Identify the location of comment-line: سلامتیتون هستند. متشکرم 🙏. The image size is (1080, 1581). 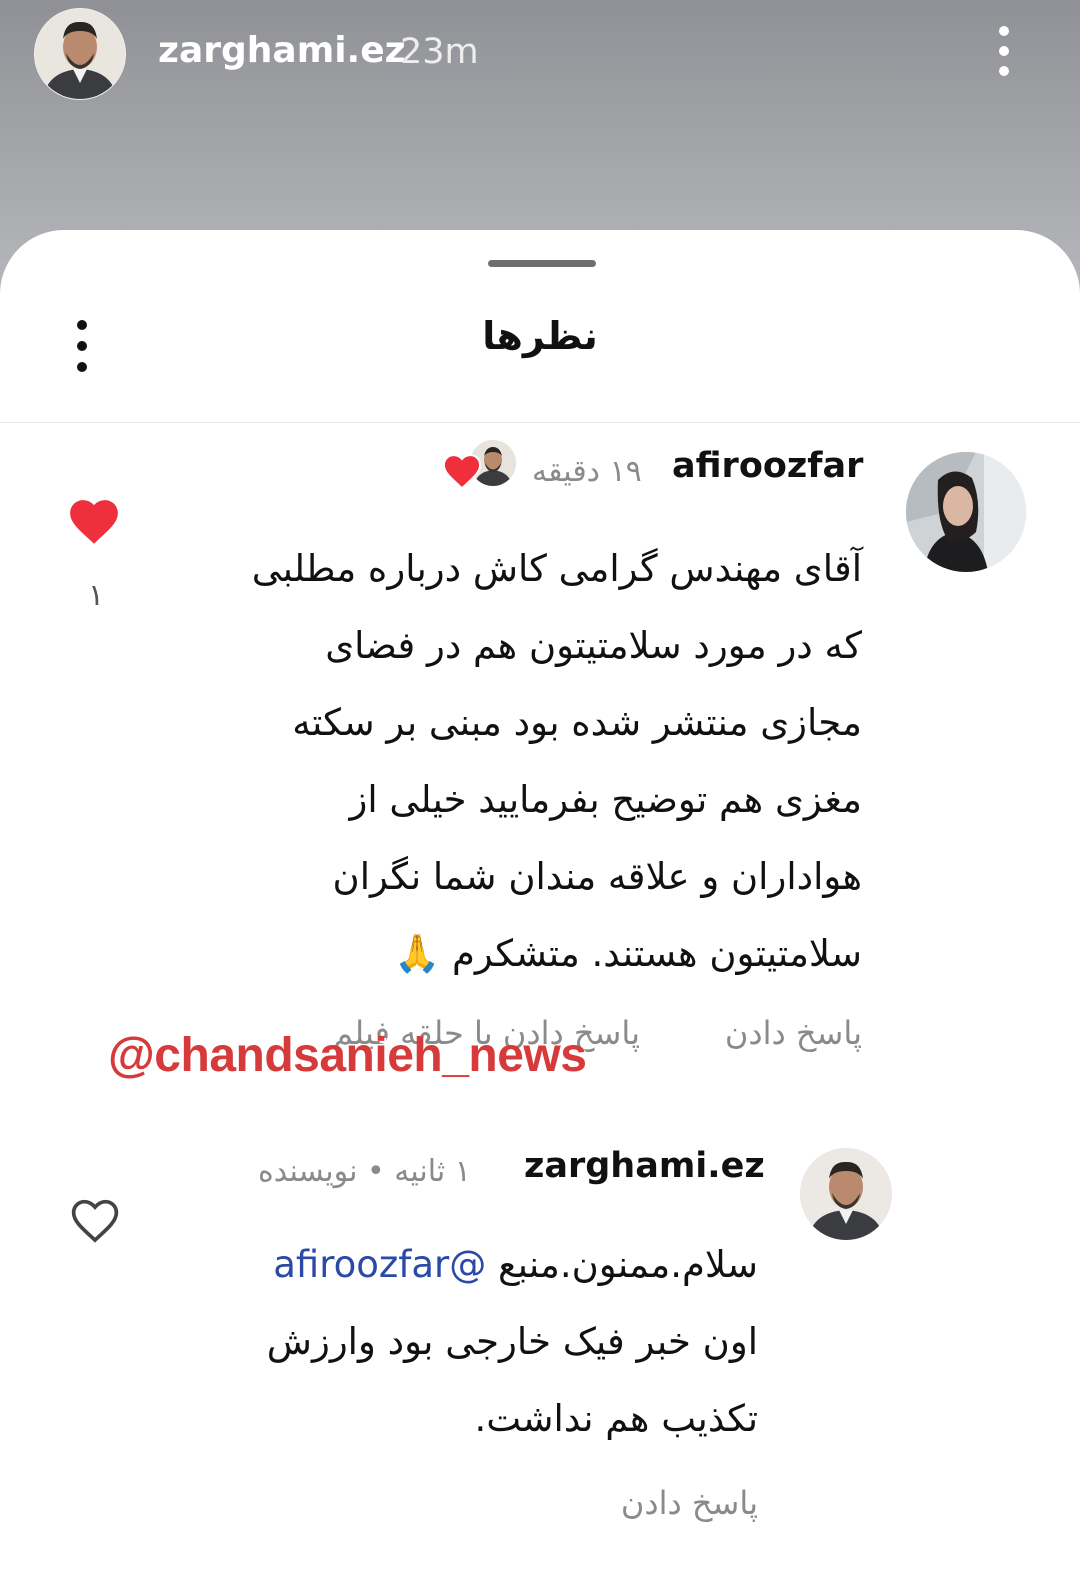
(628, 953).